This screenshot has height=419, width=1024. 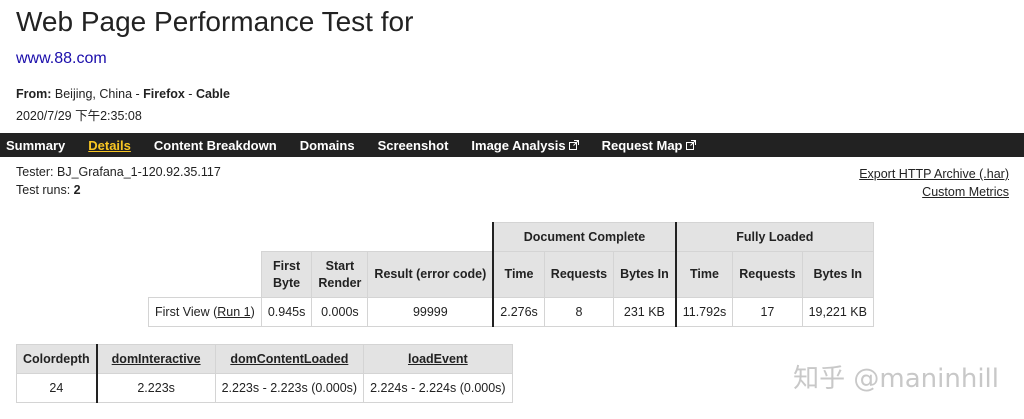 I want to click on page-title: Web Page Performance Test for, so click(x=215, y=21).